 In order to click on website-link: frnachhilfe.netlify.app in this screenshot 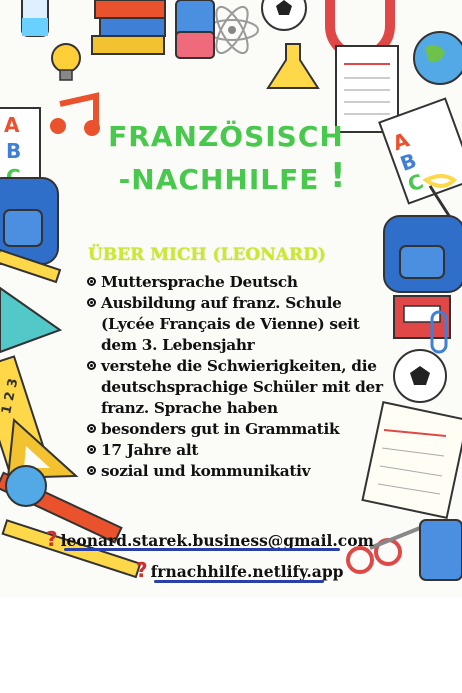, I will do `click(247, 571)`.